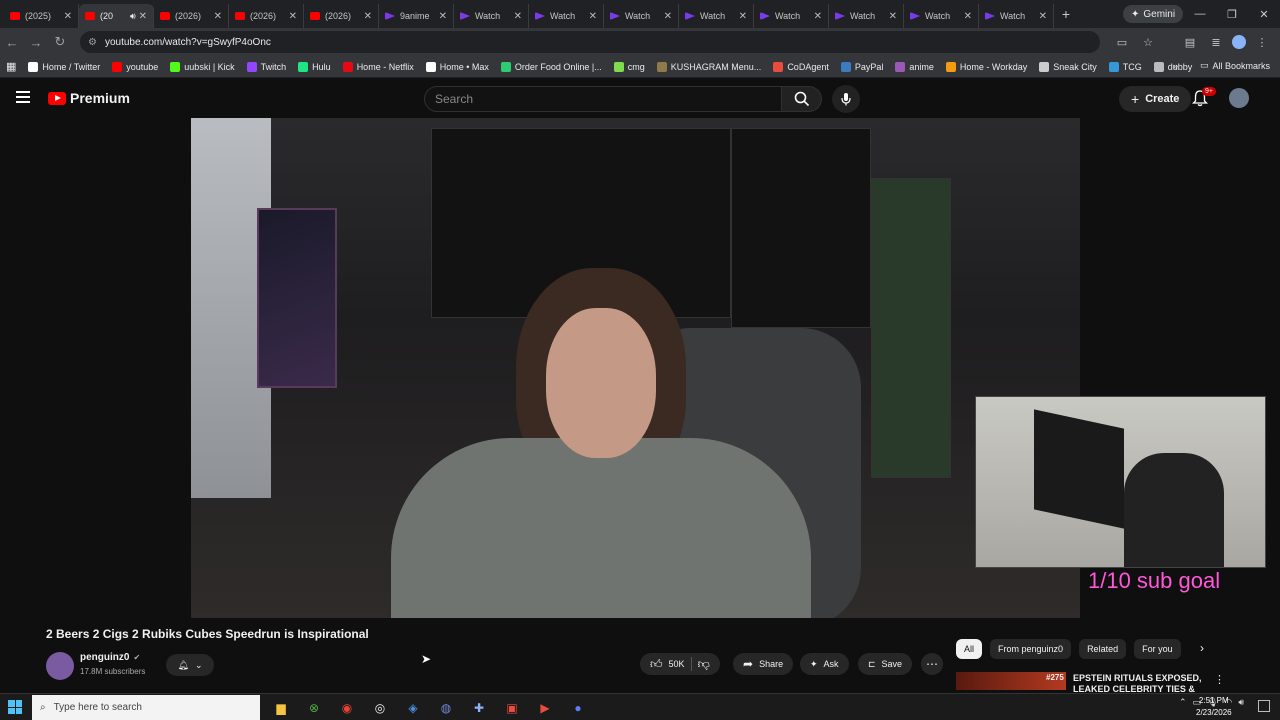  What do you see at coordinates (1239, 42) in the screenshot?
I see `profile-avatar` at bounding box center [1239, 42].